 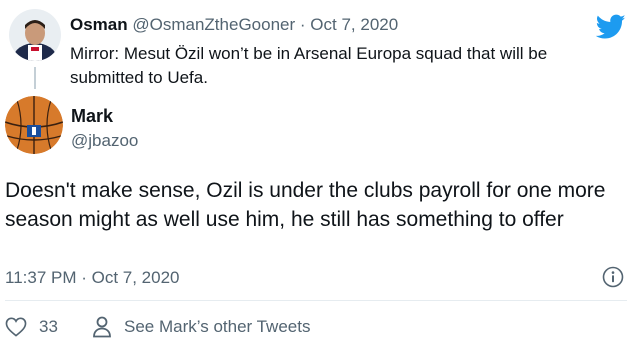 I want to click on parent-display-name: Osman, so click(x=99, y=24).